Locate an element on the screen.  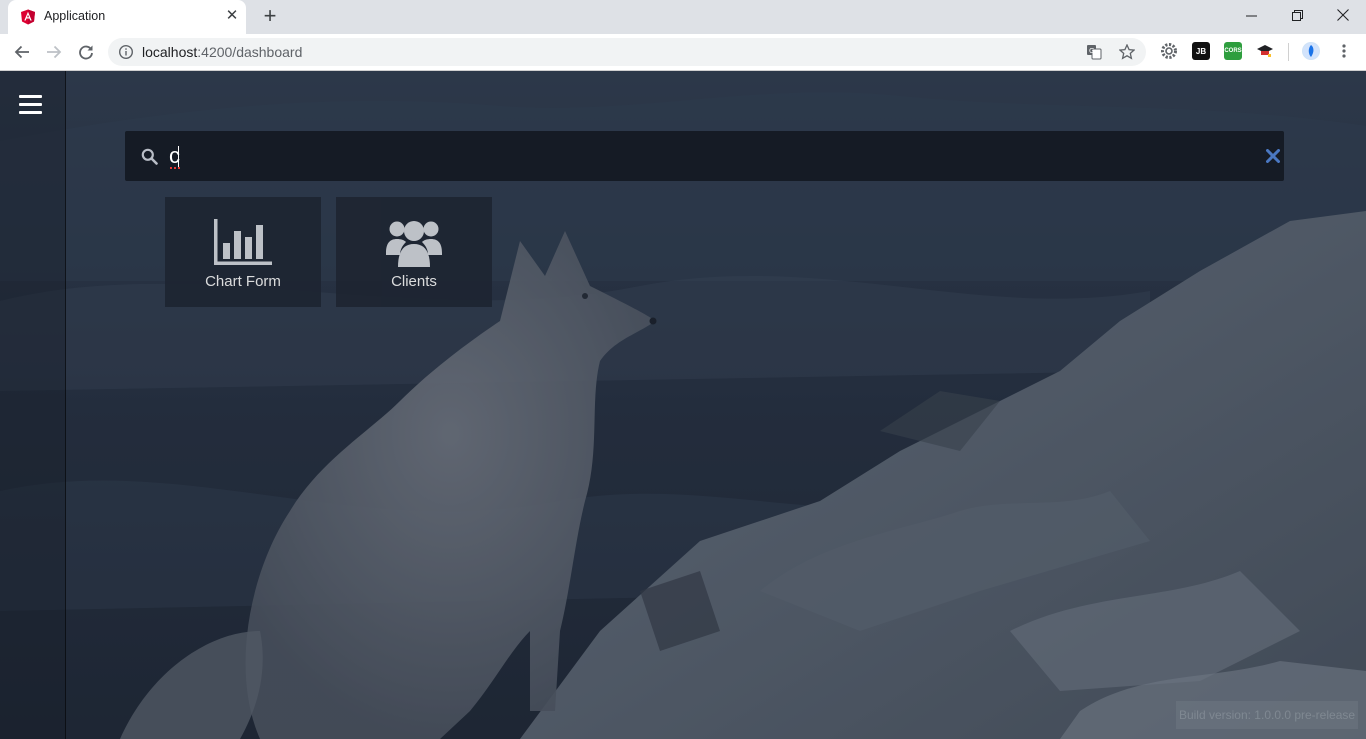
spellcheck-underline is located at coordinates (175, 168).